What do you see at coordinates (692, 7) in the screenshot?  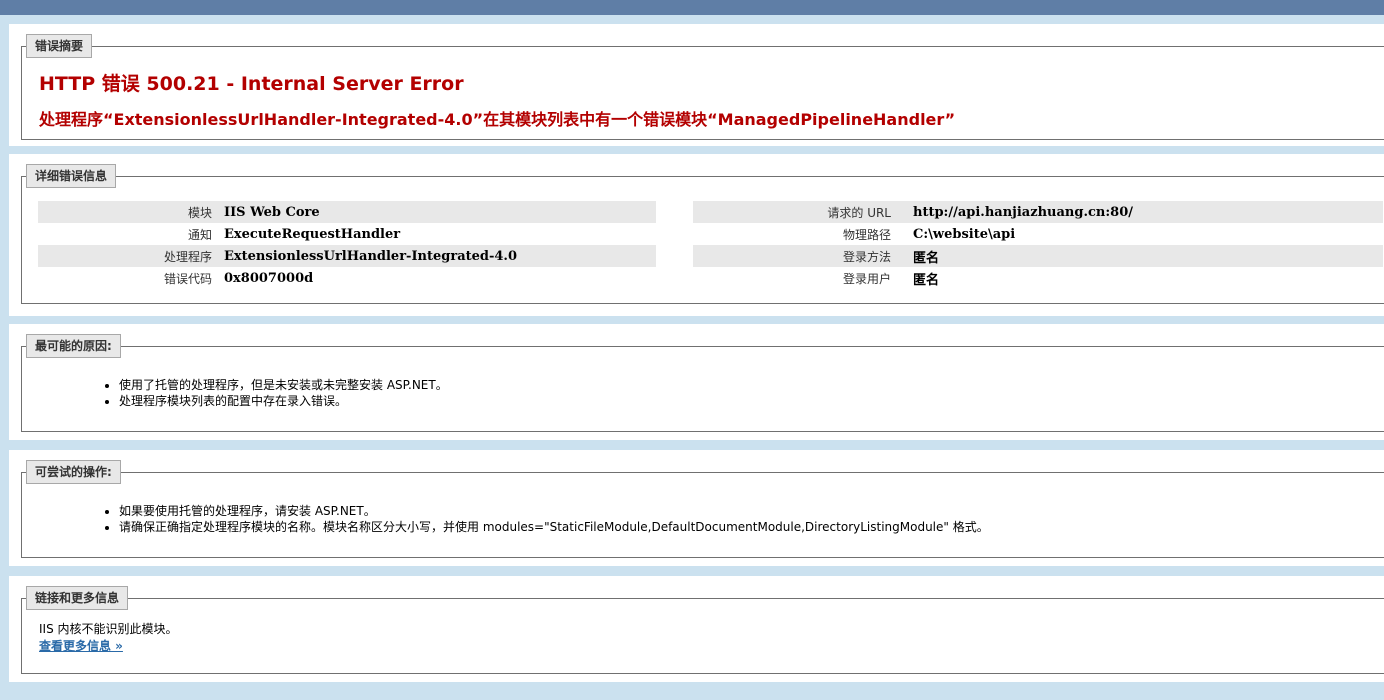 I see `top-header-bar` at bounding box center [692, 7].